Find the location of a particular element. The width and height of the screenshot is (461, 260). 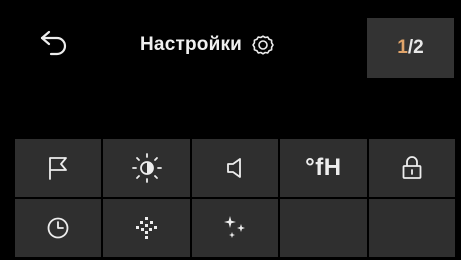

water-hardness-unit: °fH is located at coordinates (323, 167).